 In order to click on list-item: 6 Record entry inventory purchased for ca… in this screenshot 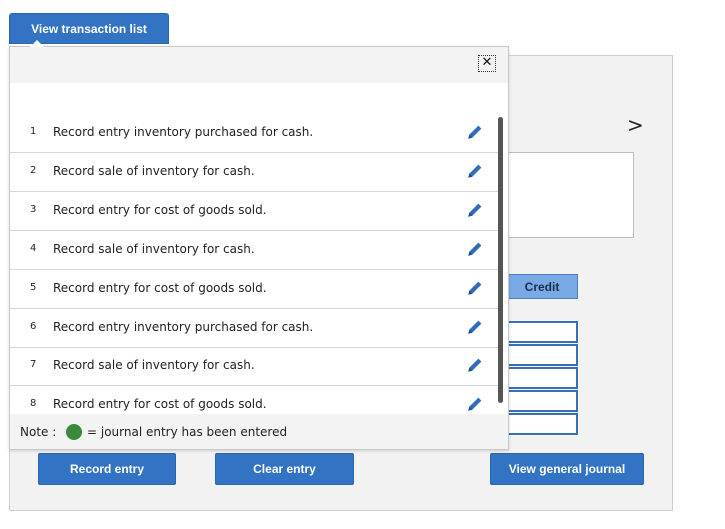, I will do `click(254, 328)`.